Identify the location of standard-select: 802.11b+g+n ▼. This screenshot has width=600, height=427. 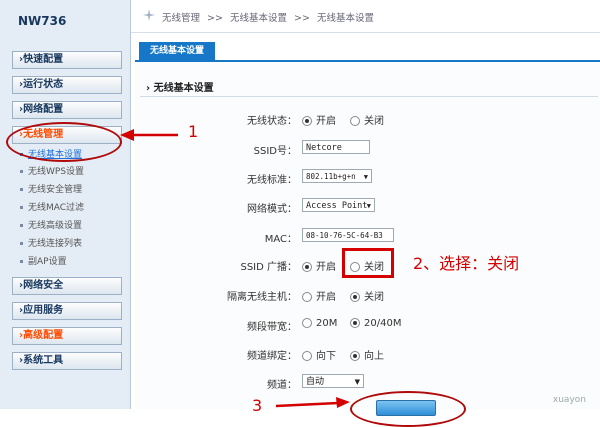
(337, 176).